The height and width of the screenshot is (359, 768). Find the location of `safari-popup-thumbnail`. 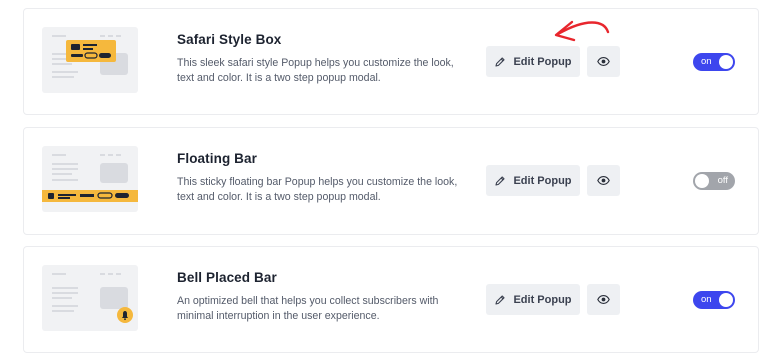

safari-popup-thumbnail is located at coordinates (90, 60).